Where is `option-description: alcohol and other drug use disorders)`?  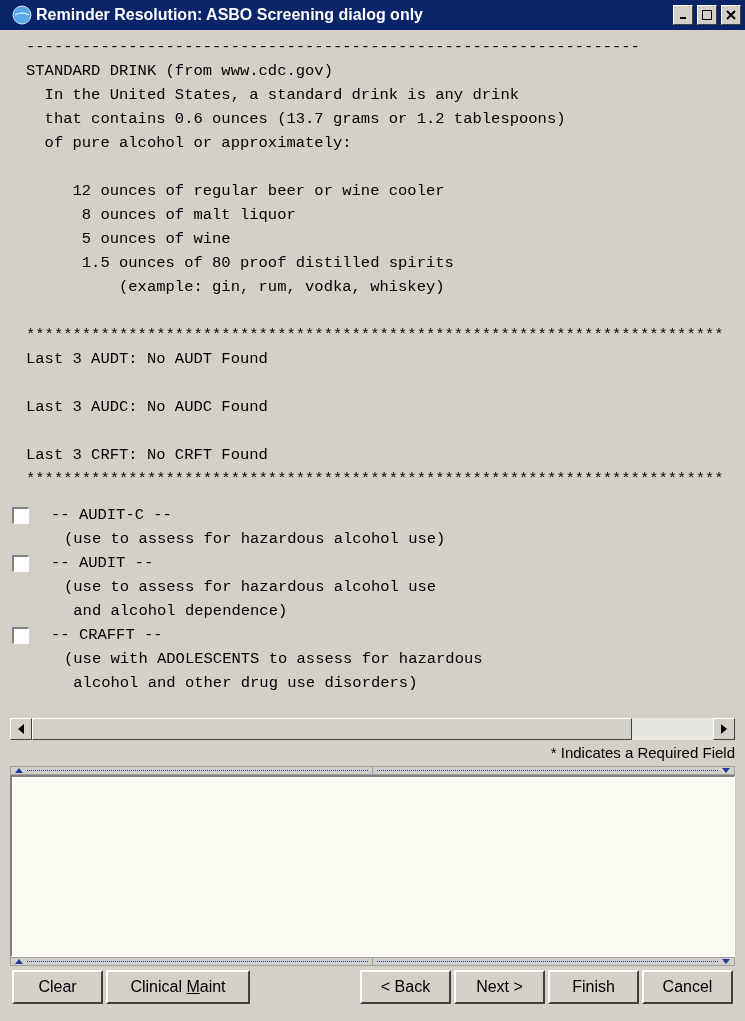
option-description: alcohol and other drug use disorders) is located at coordinates (245, 683).